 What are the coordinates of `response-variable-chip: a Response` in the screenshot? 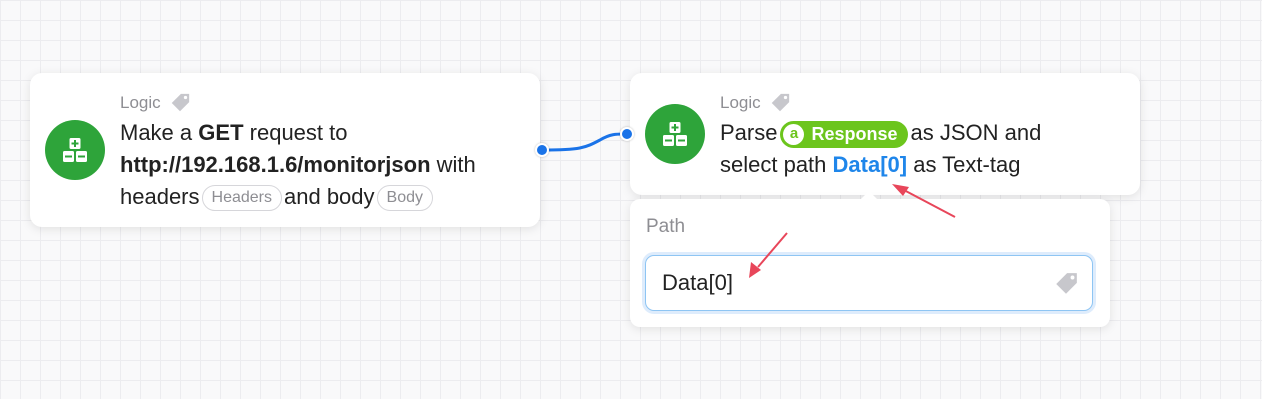 It's located at (844, 134).